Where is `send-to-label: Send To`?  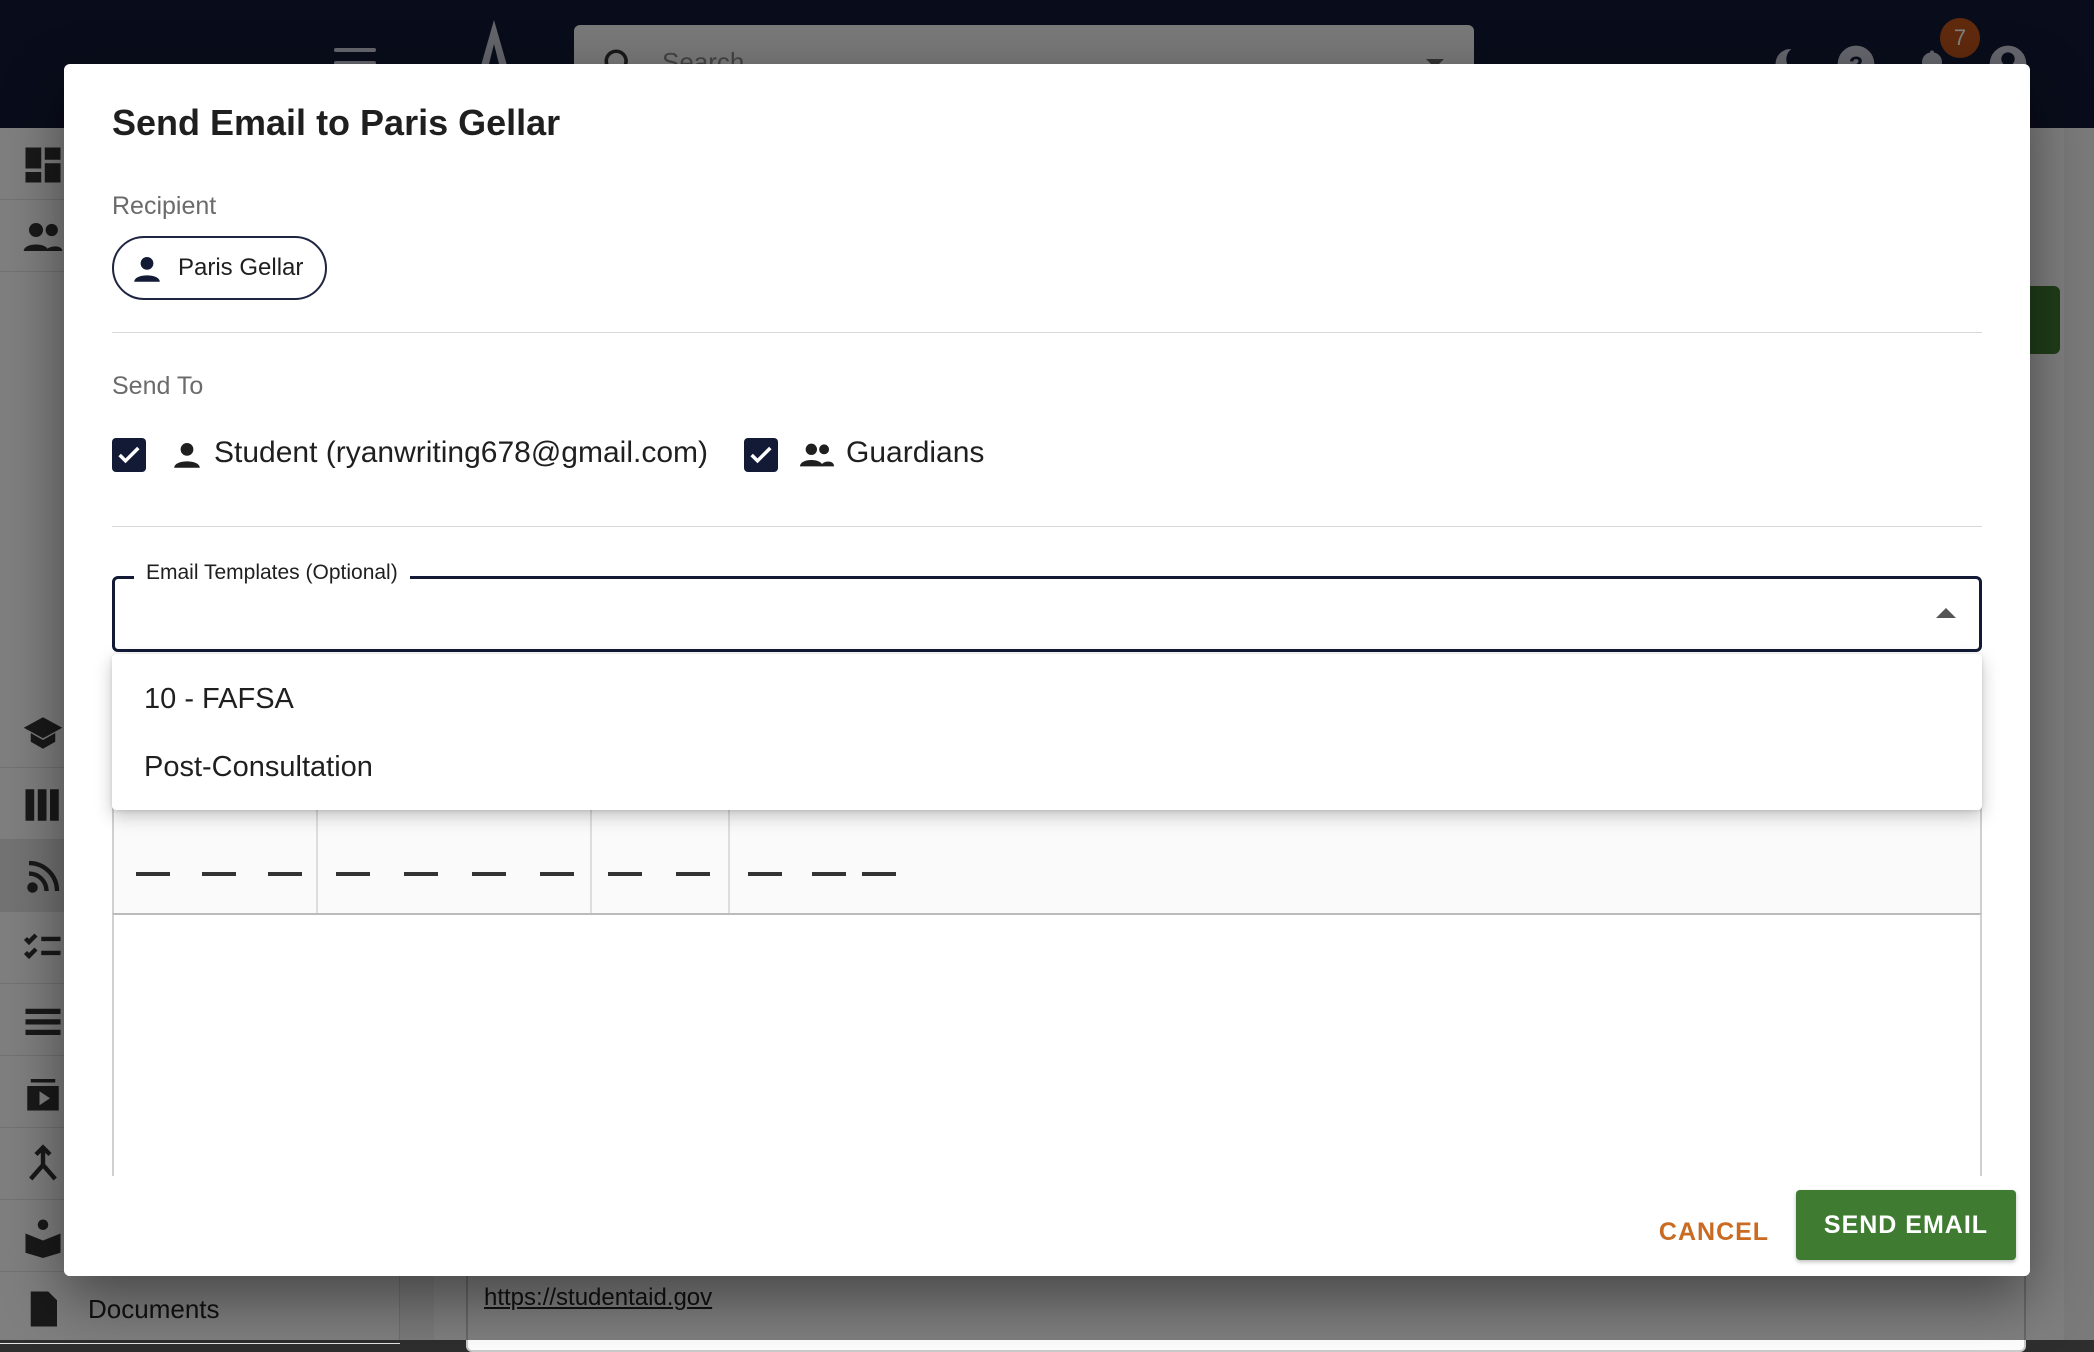 send-to-label: Send To is located at coordinates (157, 386).